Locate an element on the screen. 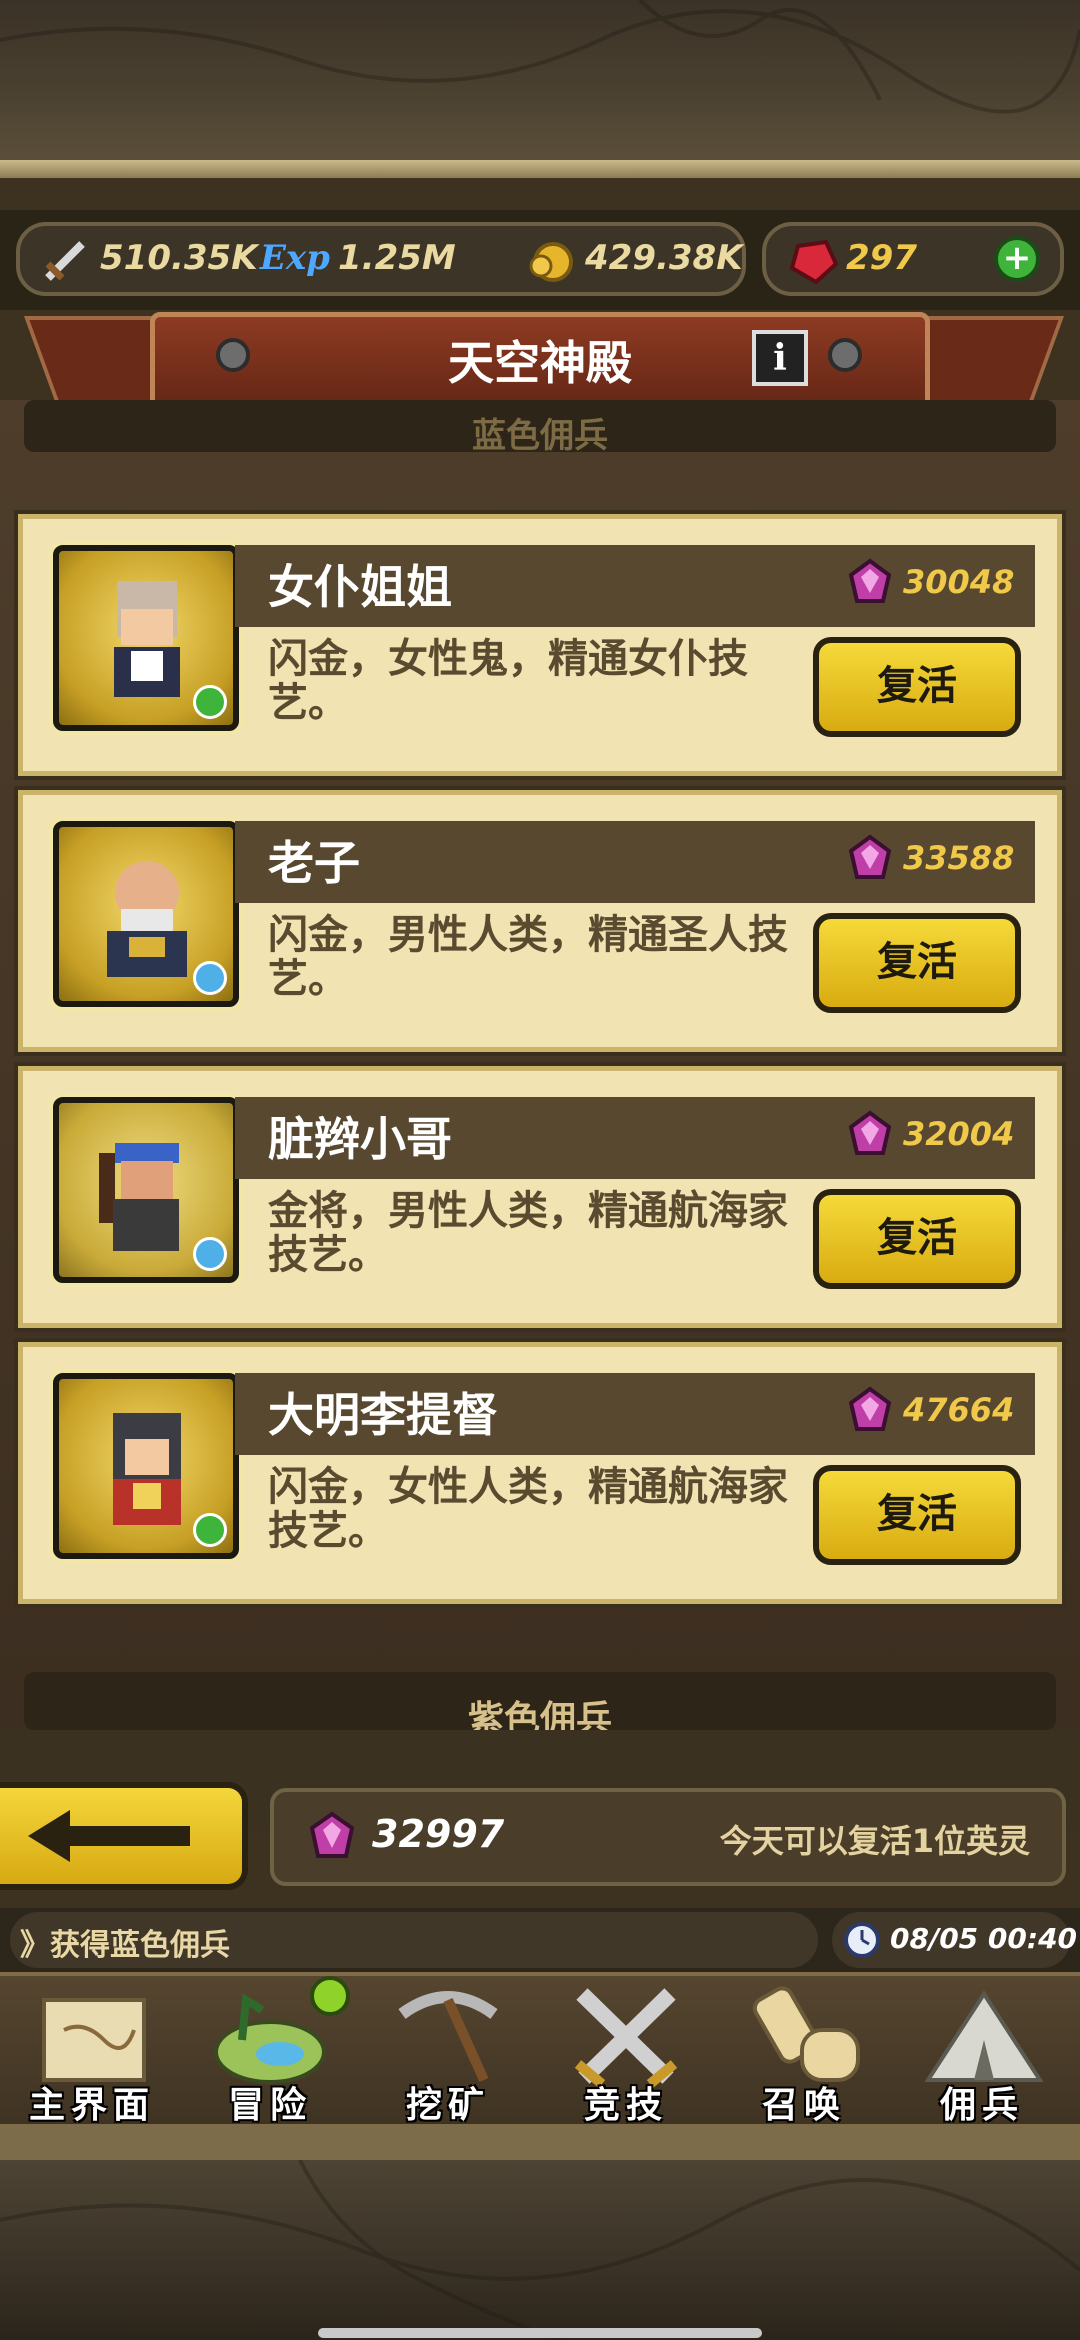 The width and height of the screenshot is (1080, 2340). nav-label: 主界面 is located at coordinates (91, 2105).